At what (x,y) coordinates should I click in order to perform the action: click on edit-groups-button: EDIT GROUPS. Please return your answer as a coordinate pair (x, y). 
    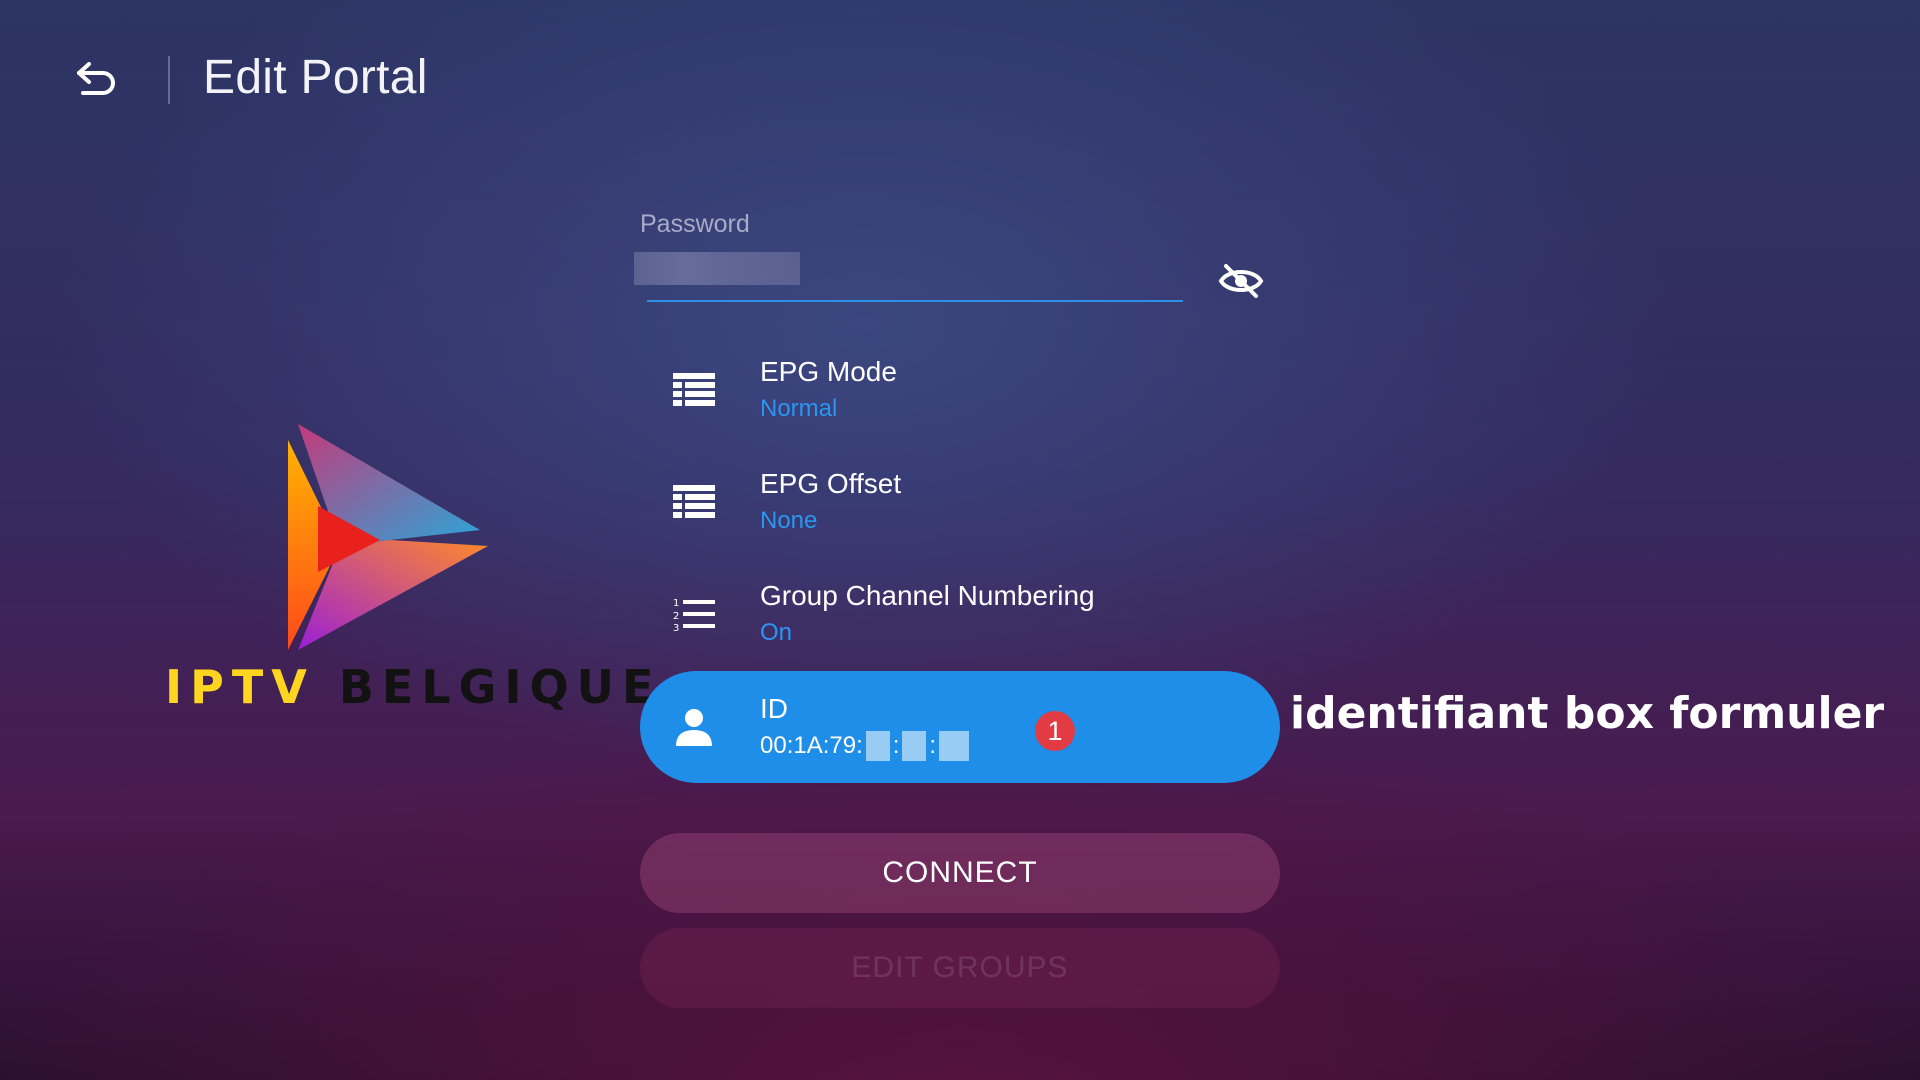
    Looking at the image, I should click on (960, 968).